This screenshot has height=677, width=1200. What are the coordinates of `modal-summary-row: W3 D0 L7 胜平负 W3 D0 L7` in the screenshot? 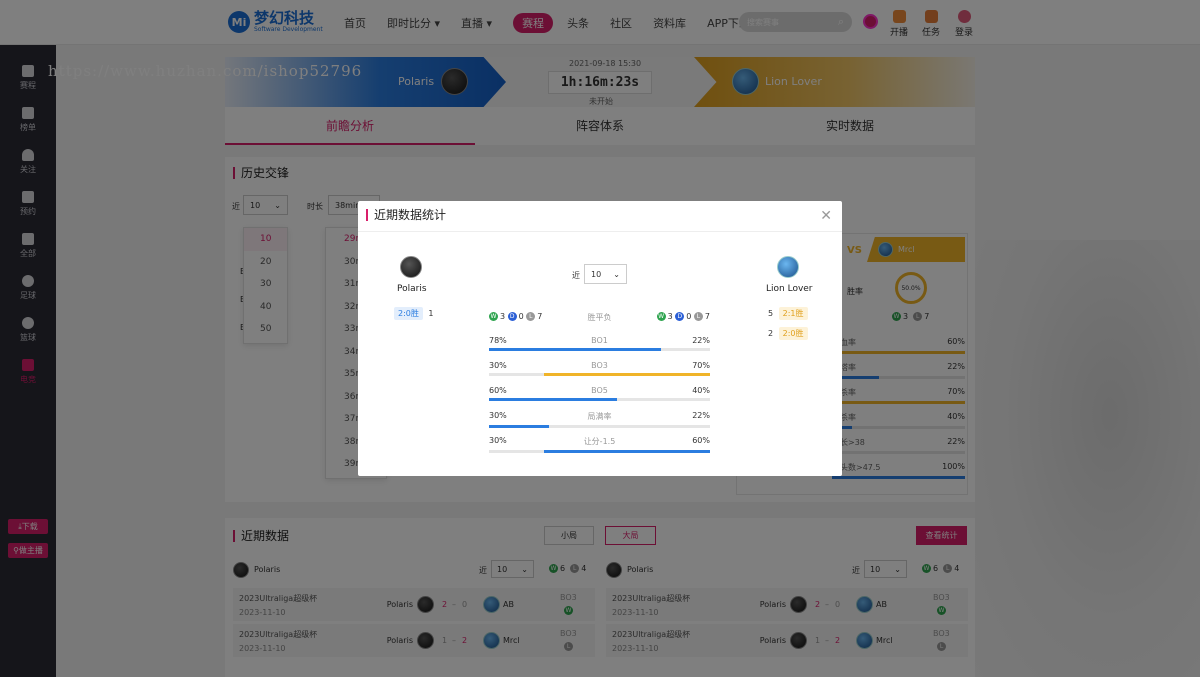 It's located at (599, 317).